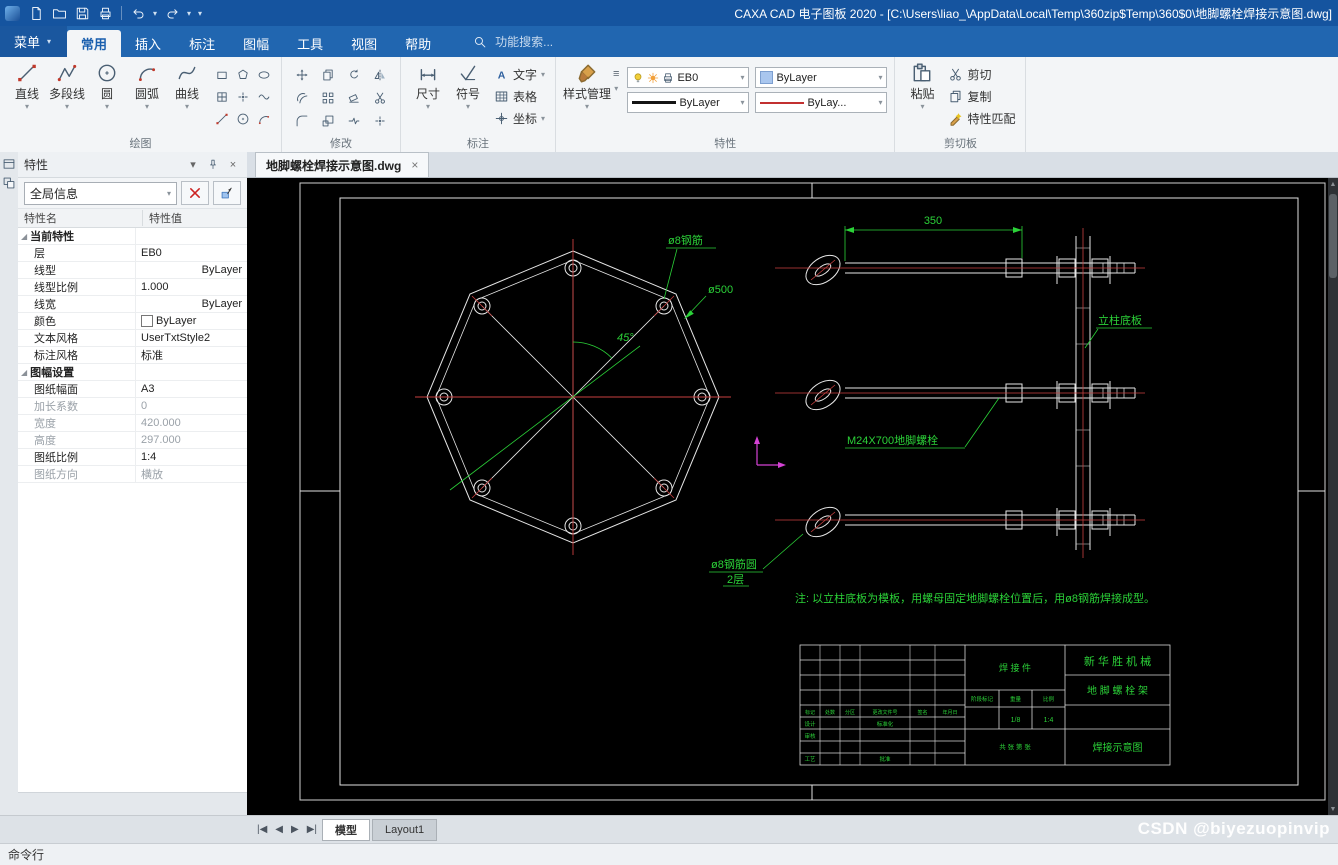  I want to click on properties-panel-tab-icon, so click(9, 164).